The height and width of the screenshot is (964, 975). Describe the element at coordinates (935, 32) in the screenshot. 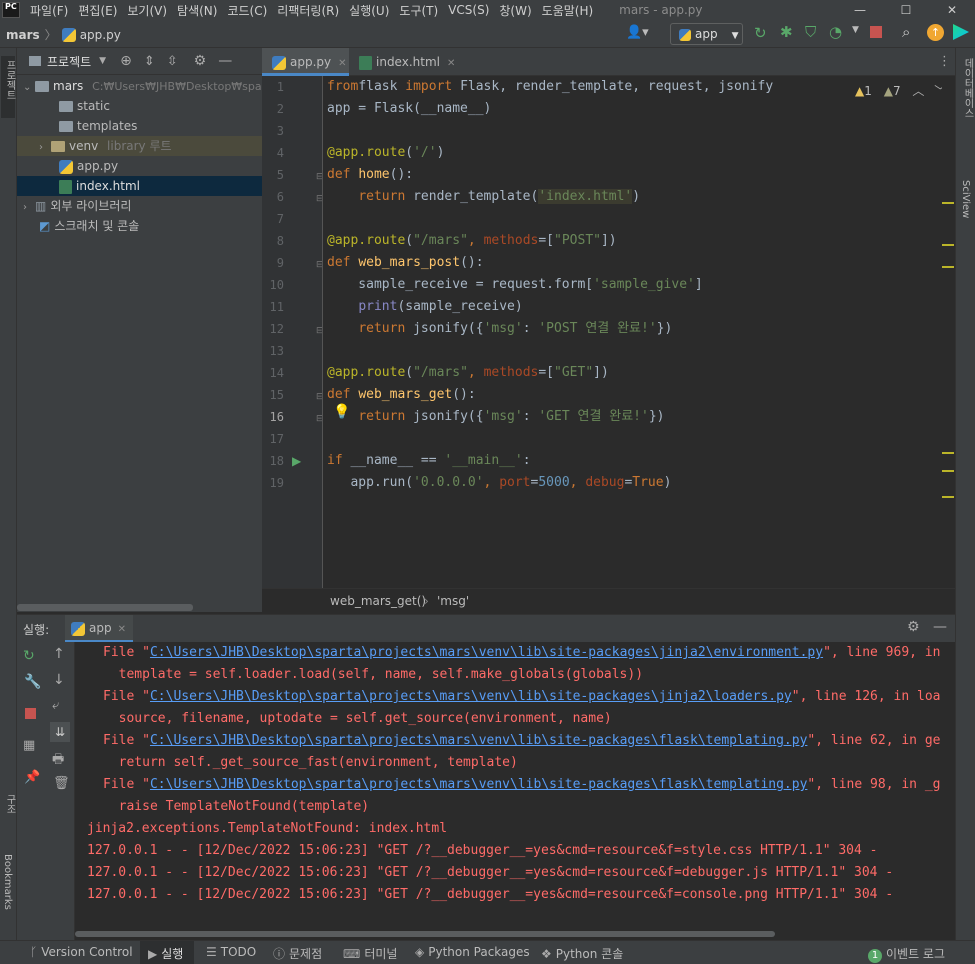

I see `update-icon: ↑` at that location.